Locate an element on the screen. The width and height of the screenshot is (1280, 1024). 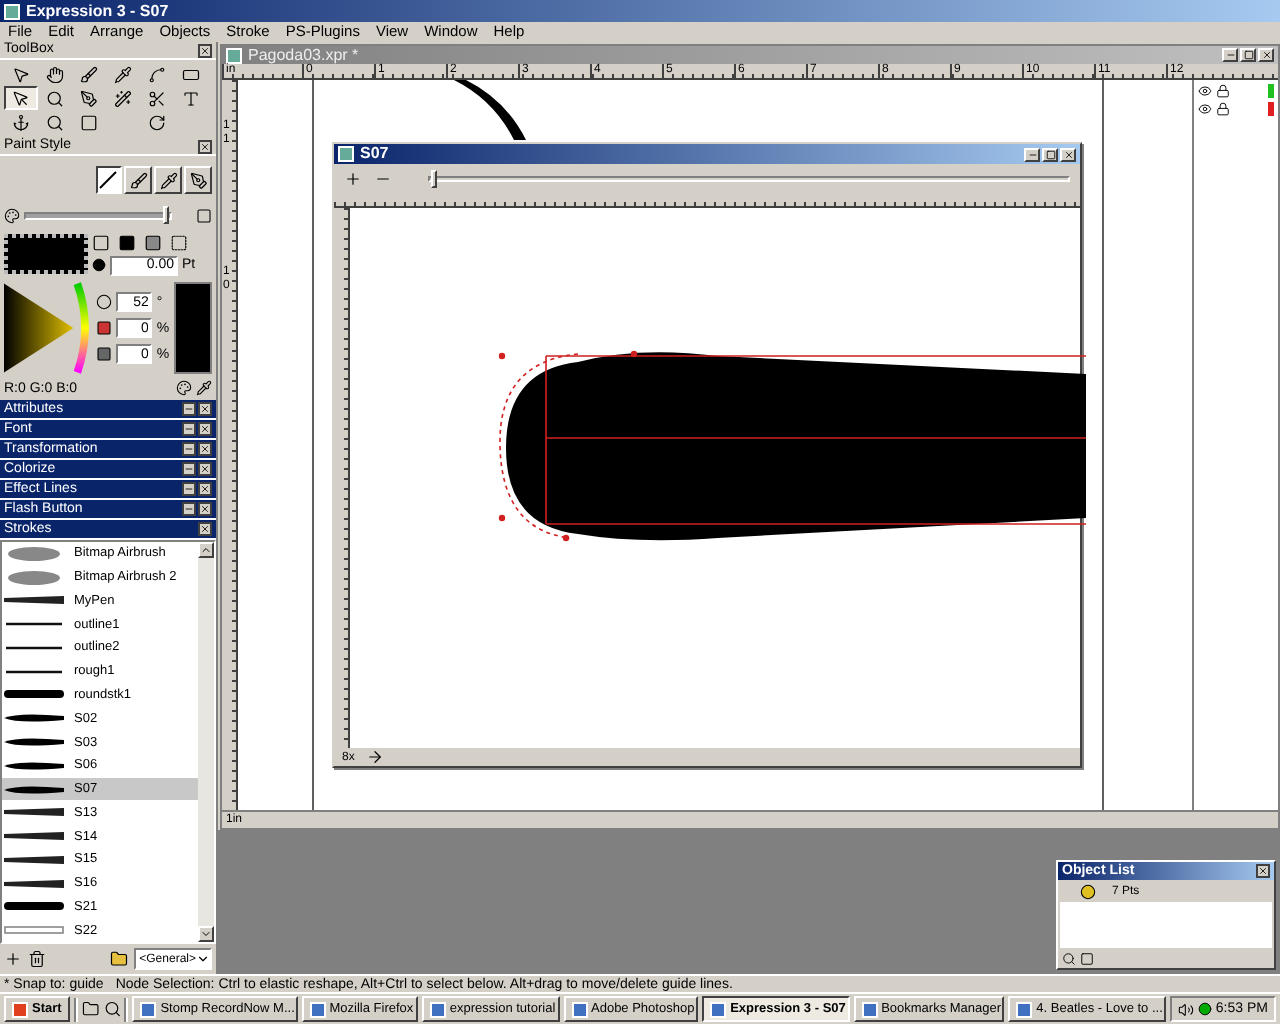
new-stroke-icon is located at coordinates (13, 959).